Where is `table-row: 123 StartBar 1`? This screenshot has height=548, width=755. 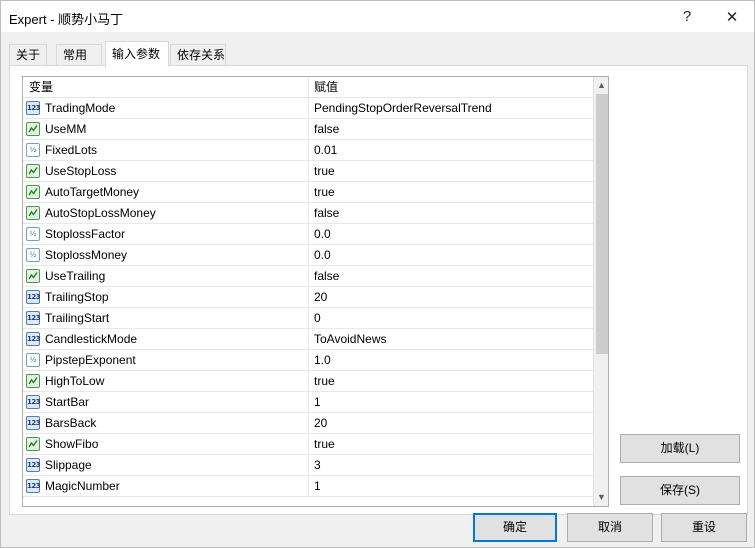 table-row: 123 StartBar 1 is located at coordinates (308, 402).